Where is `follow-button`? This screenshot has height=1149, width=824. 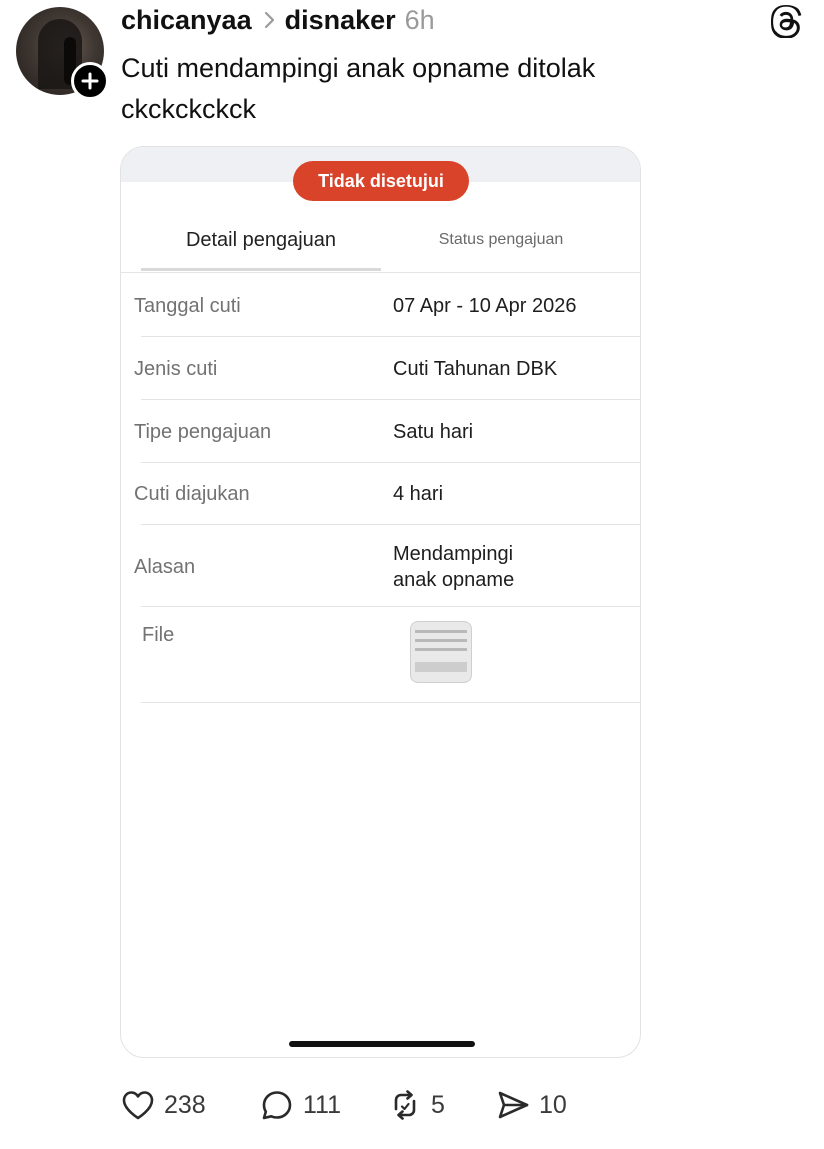 follow-button is located at coordinates (90, 81).